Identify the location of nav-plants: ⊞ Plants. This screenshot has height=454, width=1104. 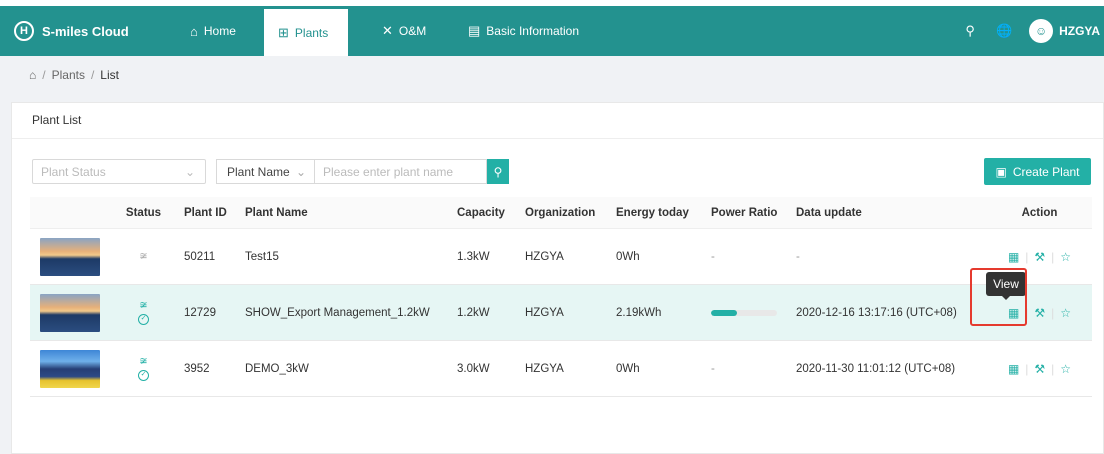
(306, 32).